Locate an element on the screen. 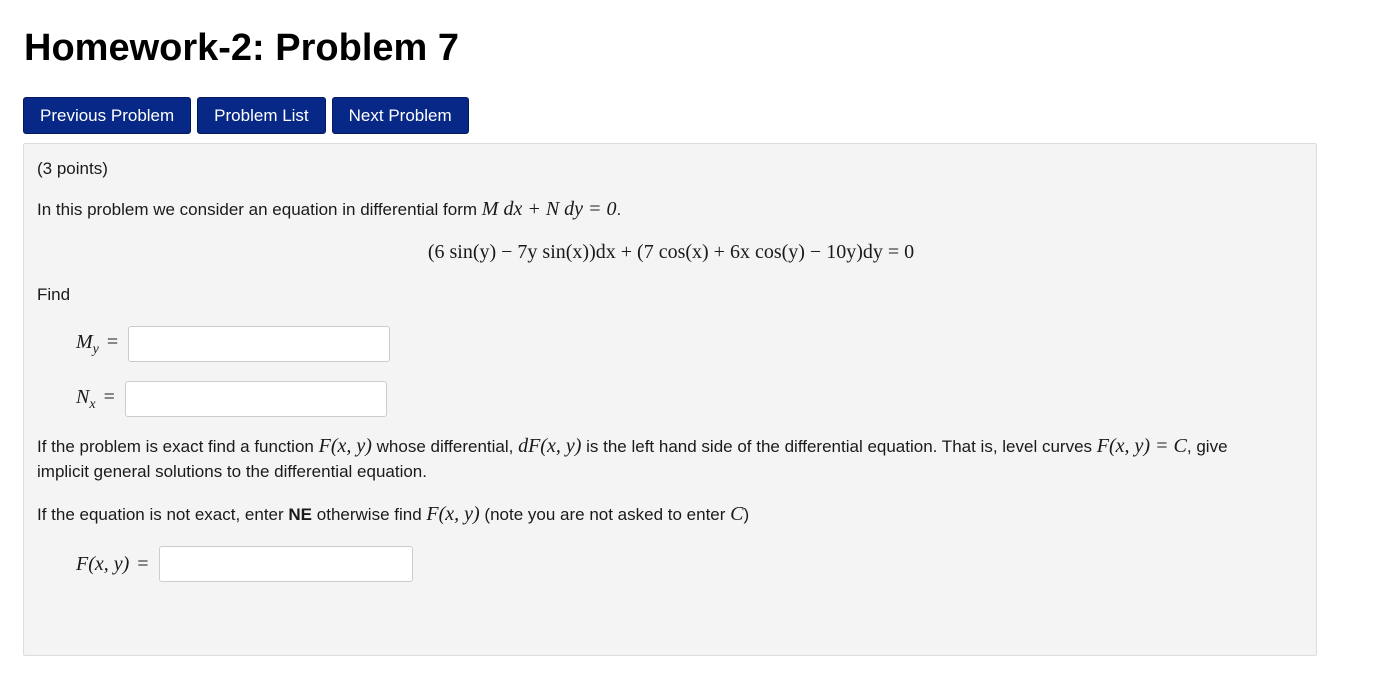 Image resolution: width=1395 pixels, height=682 pixels. answer-row-my: My = is located at coordinates (233, 344).